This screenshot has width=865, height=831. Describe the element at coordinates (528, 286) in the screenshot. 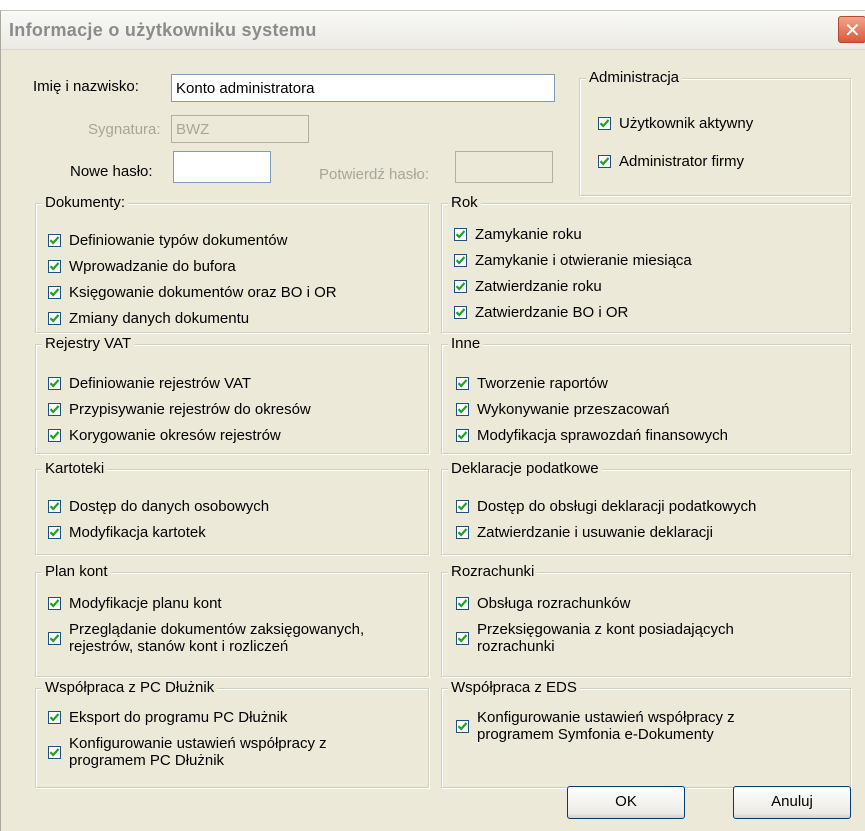

I see `checkbox-rok-2: Zatwierdzanie roku` at that location.